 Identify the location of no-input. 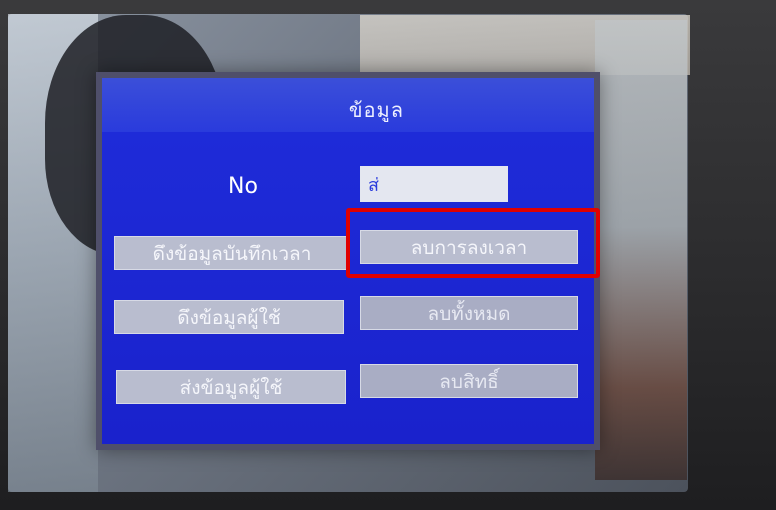
(434, 184).